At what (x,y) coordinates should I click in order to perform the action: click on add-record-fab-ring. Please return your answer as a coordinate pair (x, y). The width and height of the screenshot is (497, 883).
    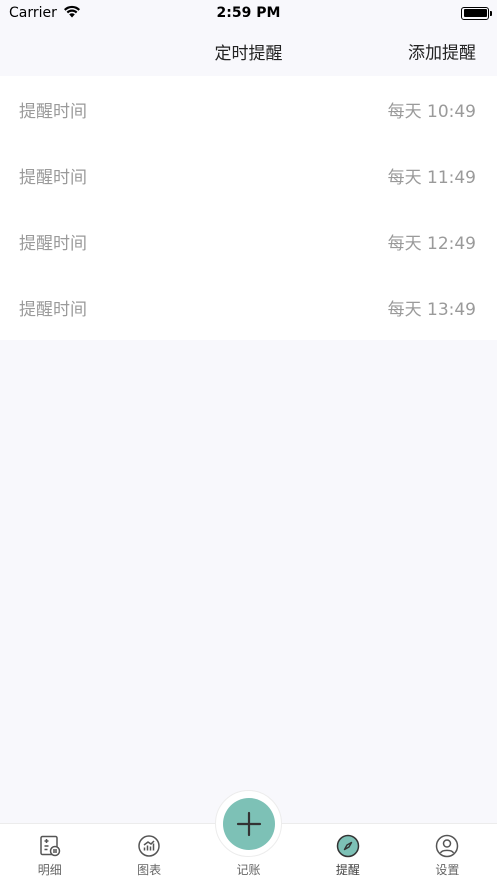
    Looking at the image, I should click on (248, 823).